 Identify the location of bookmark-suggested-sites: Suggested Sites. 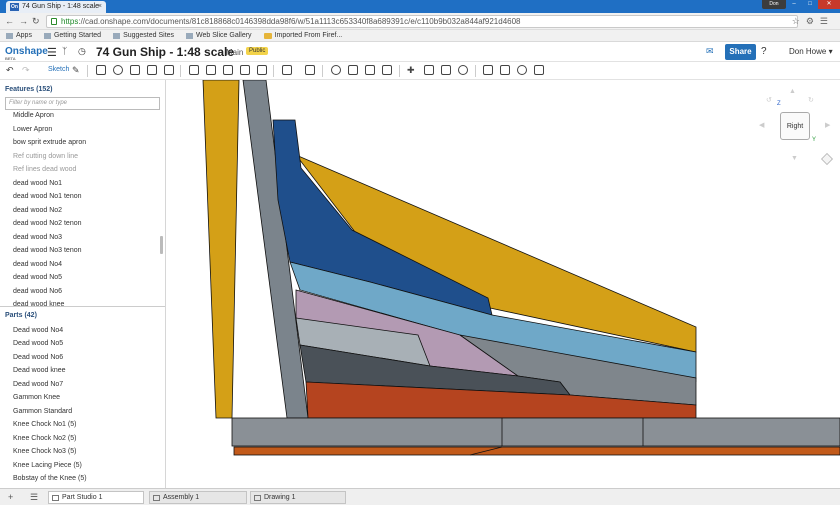
(143, 35).